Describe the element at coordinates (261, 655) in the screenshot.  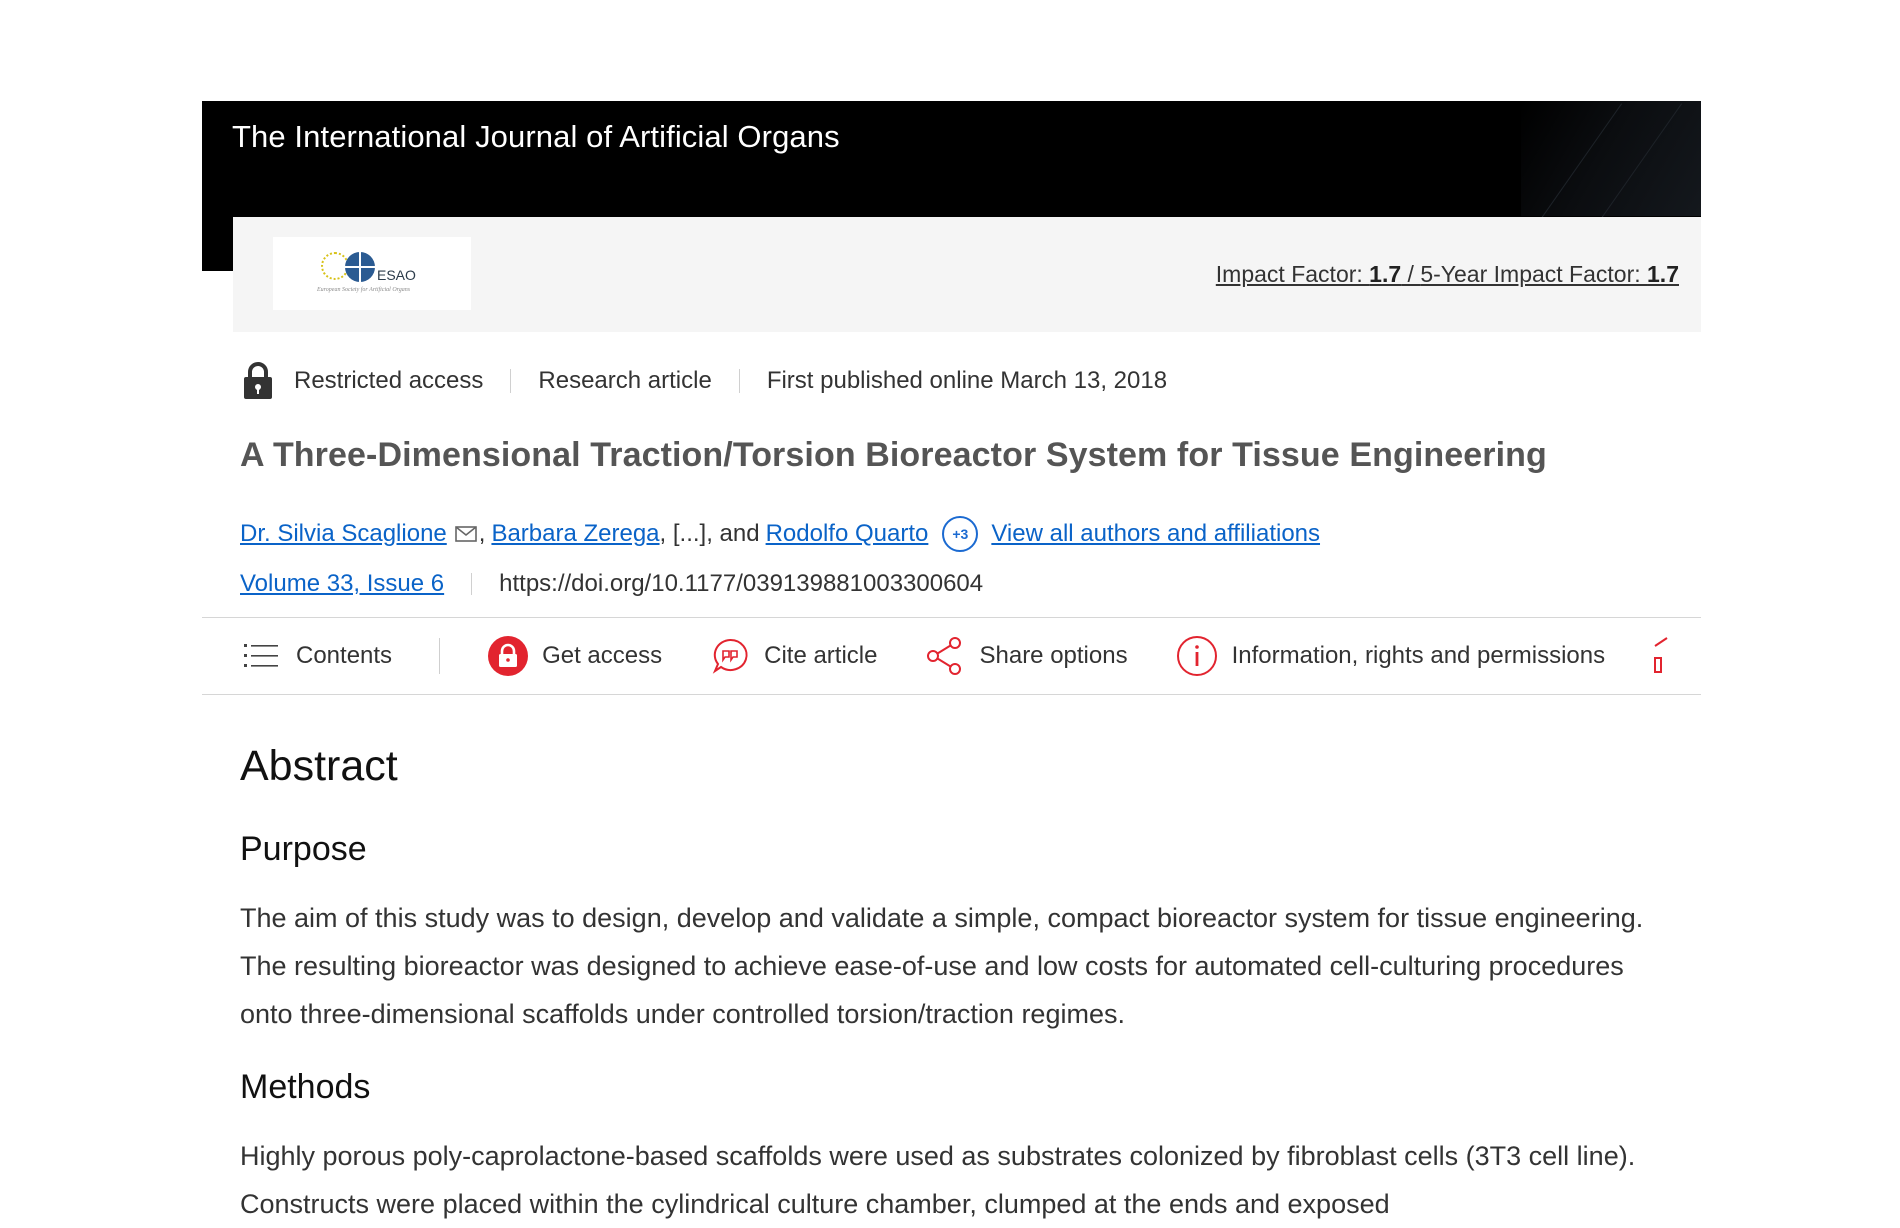
I see `list-icon` at that location.